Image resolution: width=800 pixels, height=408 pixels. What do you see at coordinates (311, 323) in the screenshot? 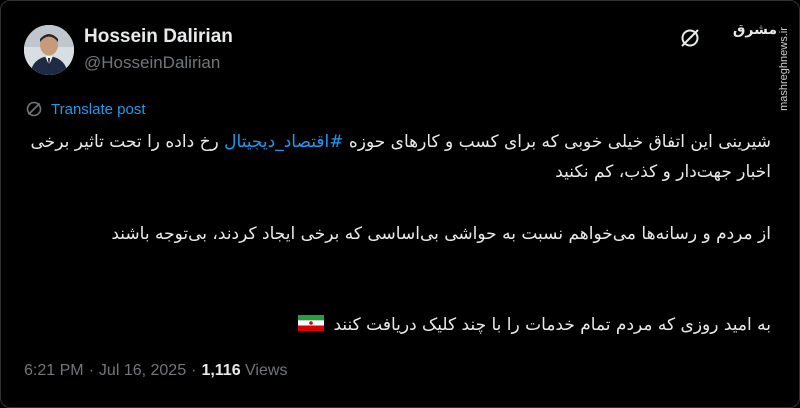
I see `iran-flag-icon` at bounding box center [311, 323].